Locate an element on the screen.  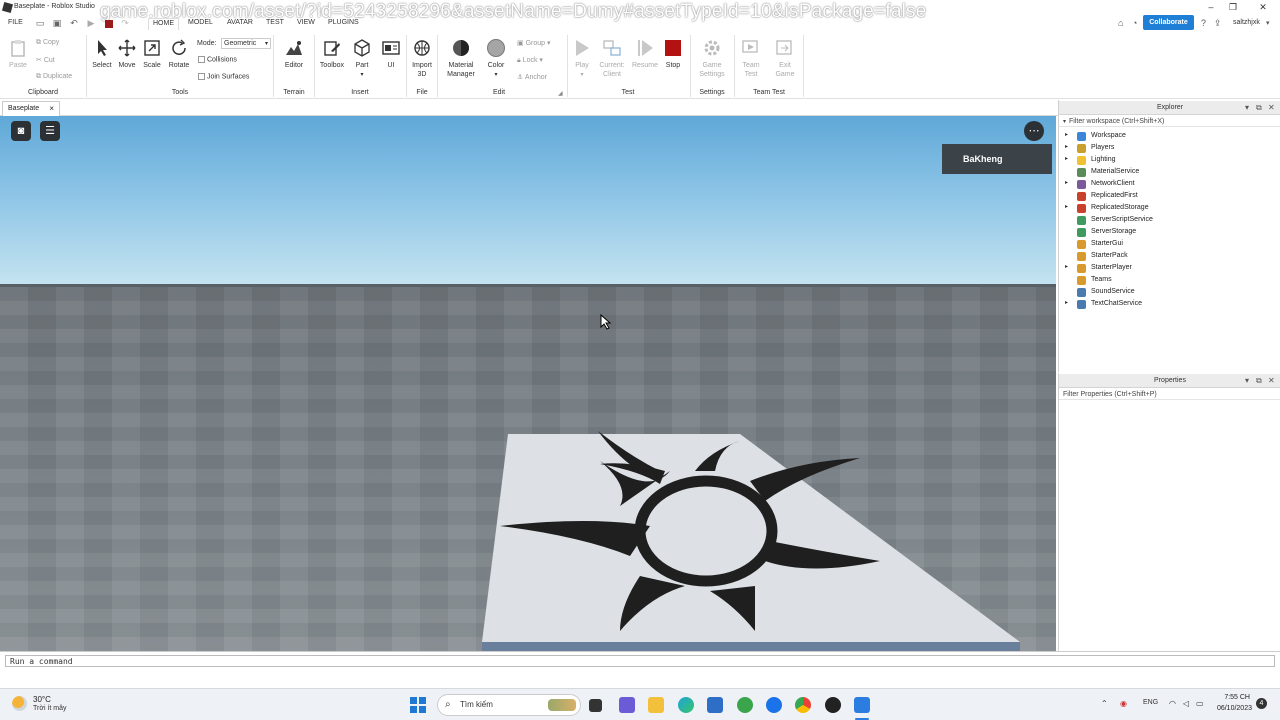
undo-icon: ↶ is located at coordinates (74, 23).